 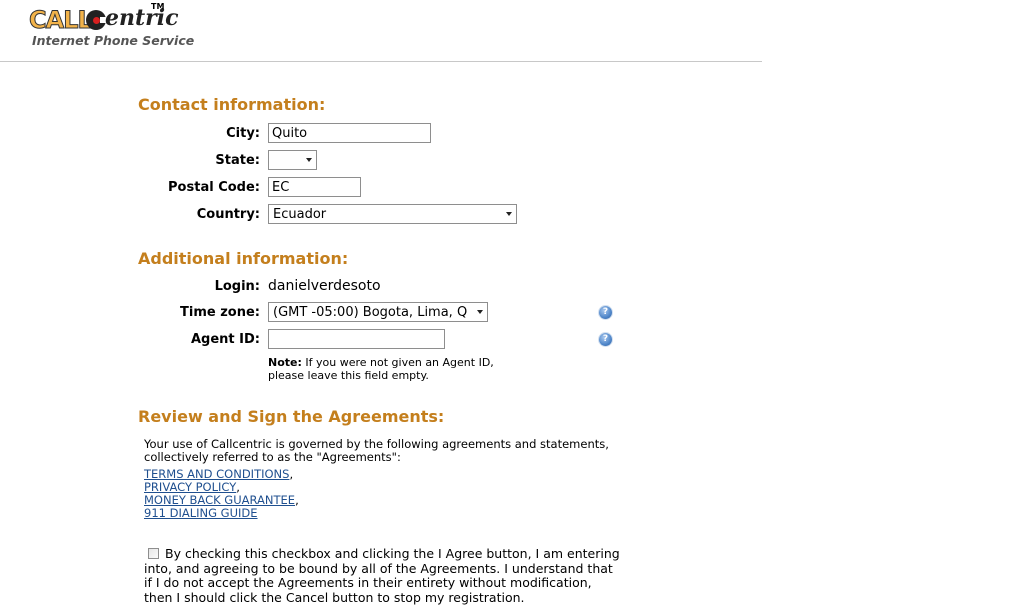 I want to click on additional-section-title: Additional information:, so click(x=243, y=258).